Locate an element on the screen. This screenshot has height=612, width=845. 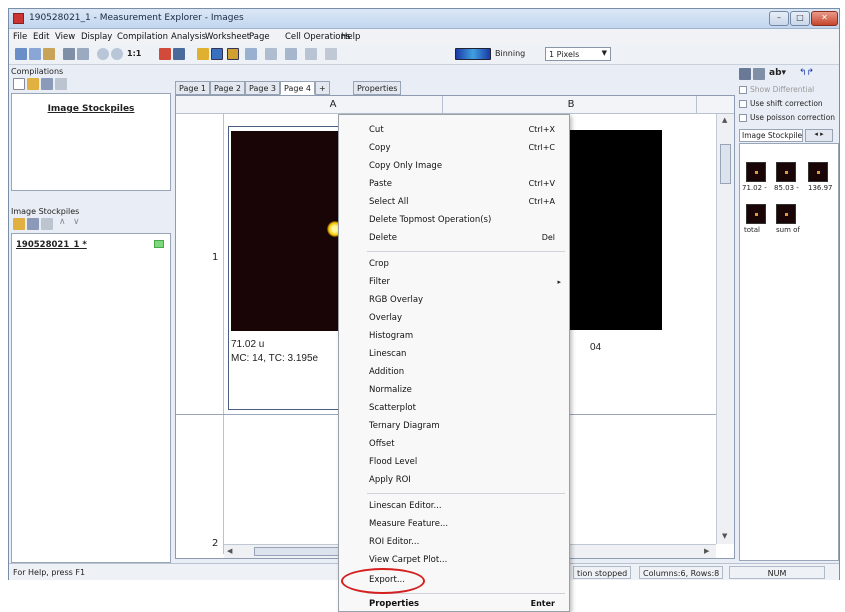
scroll-up-icon: ▲ is located at coordinates (724, 120).